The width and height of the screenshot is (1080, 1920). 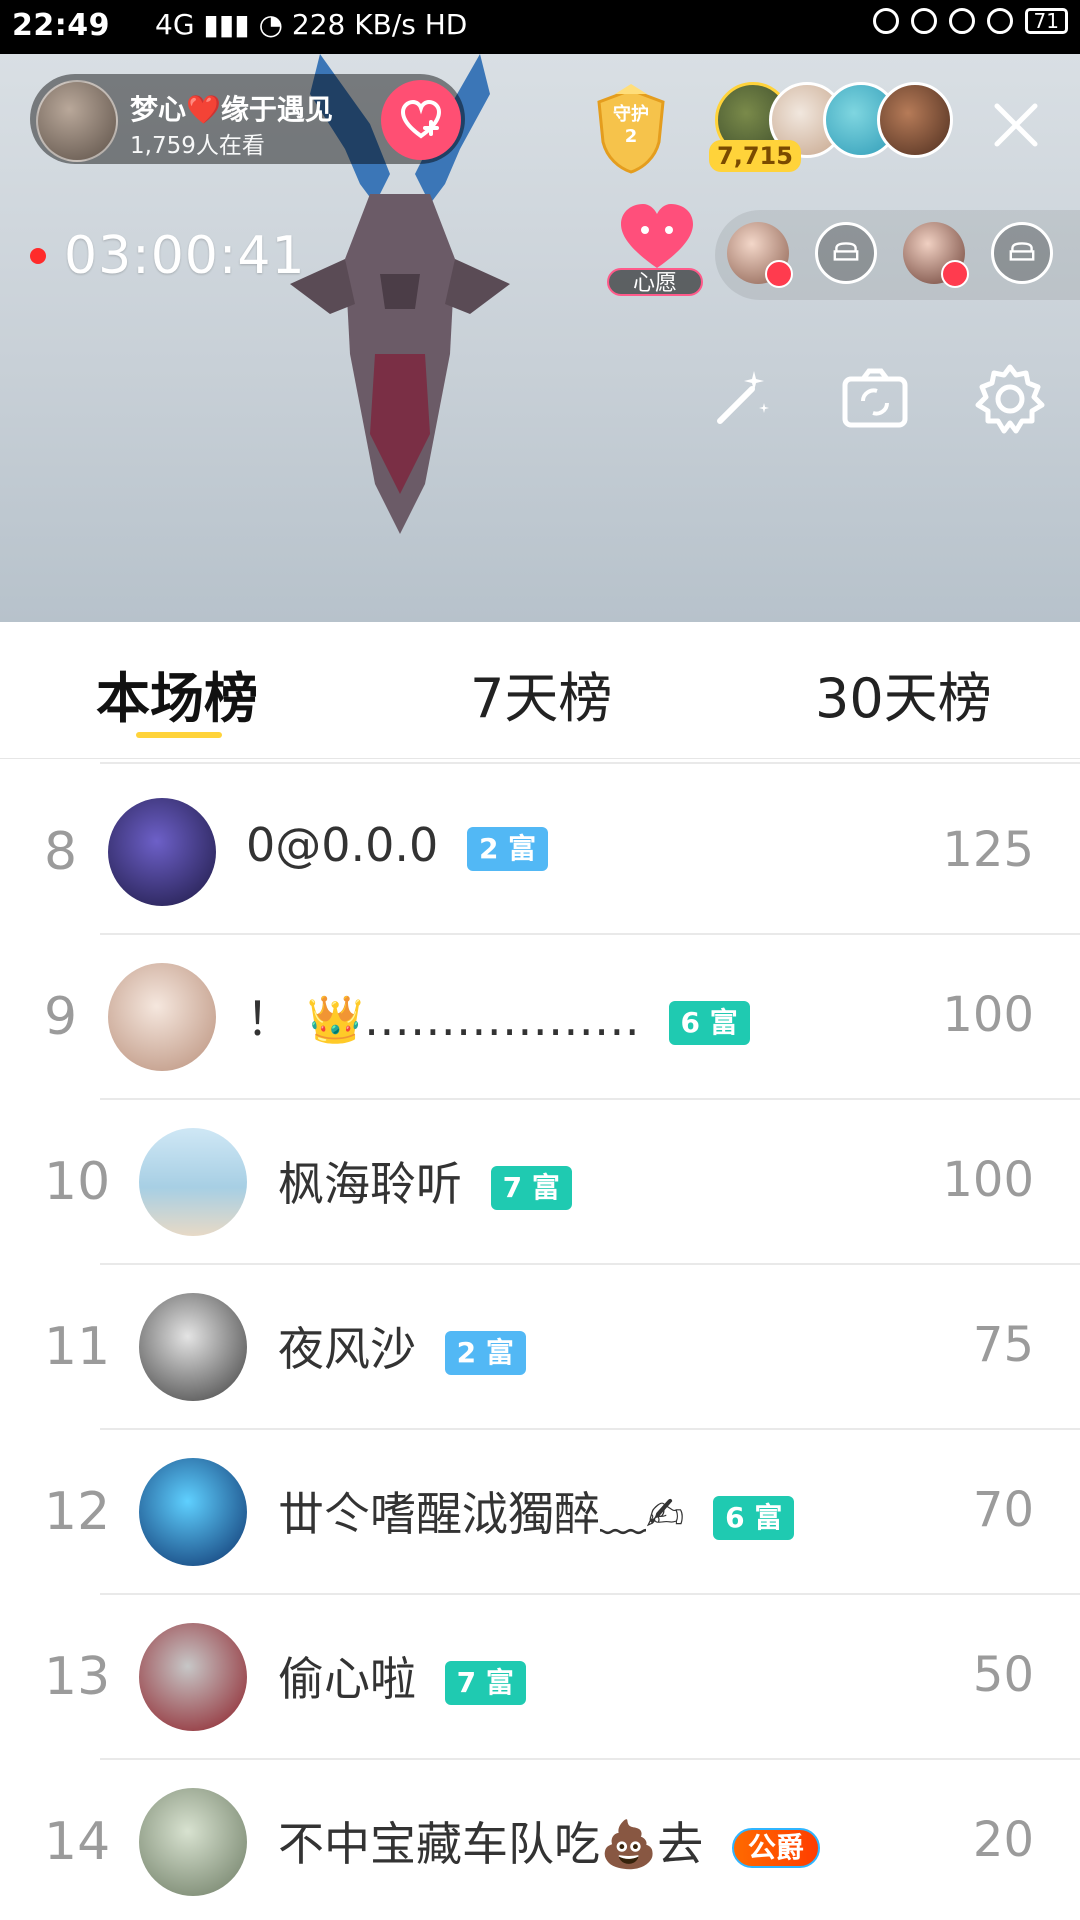 What do you see at coordinates (347, 1349) in the screenshot?
I see `row-name-text: 夜风沙` at bounding box center [347, 1349].